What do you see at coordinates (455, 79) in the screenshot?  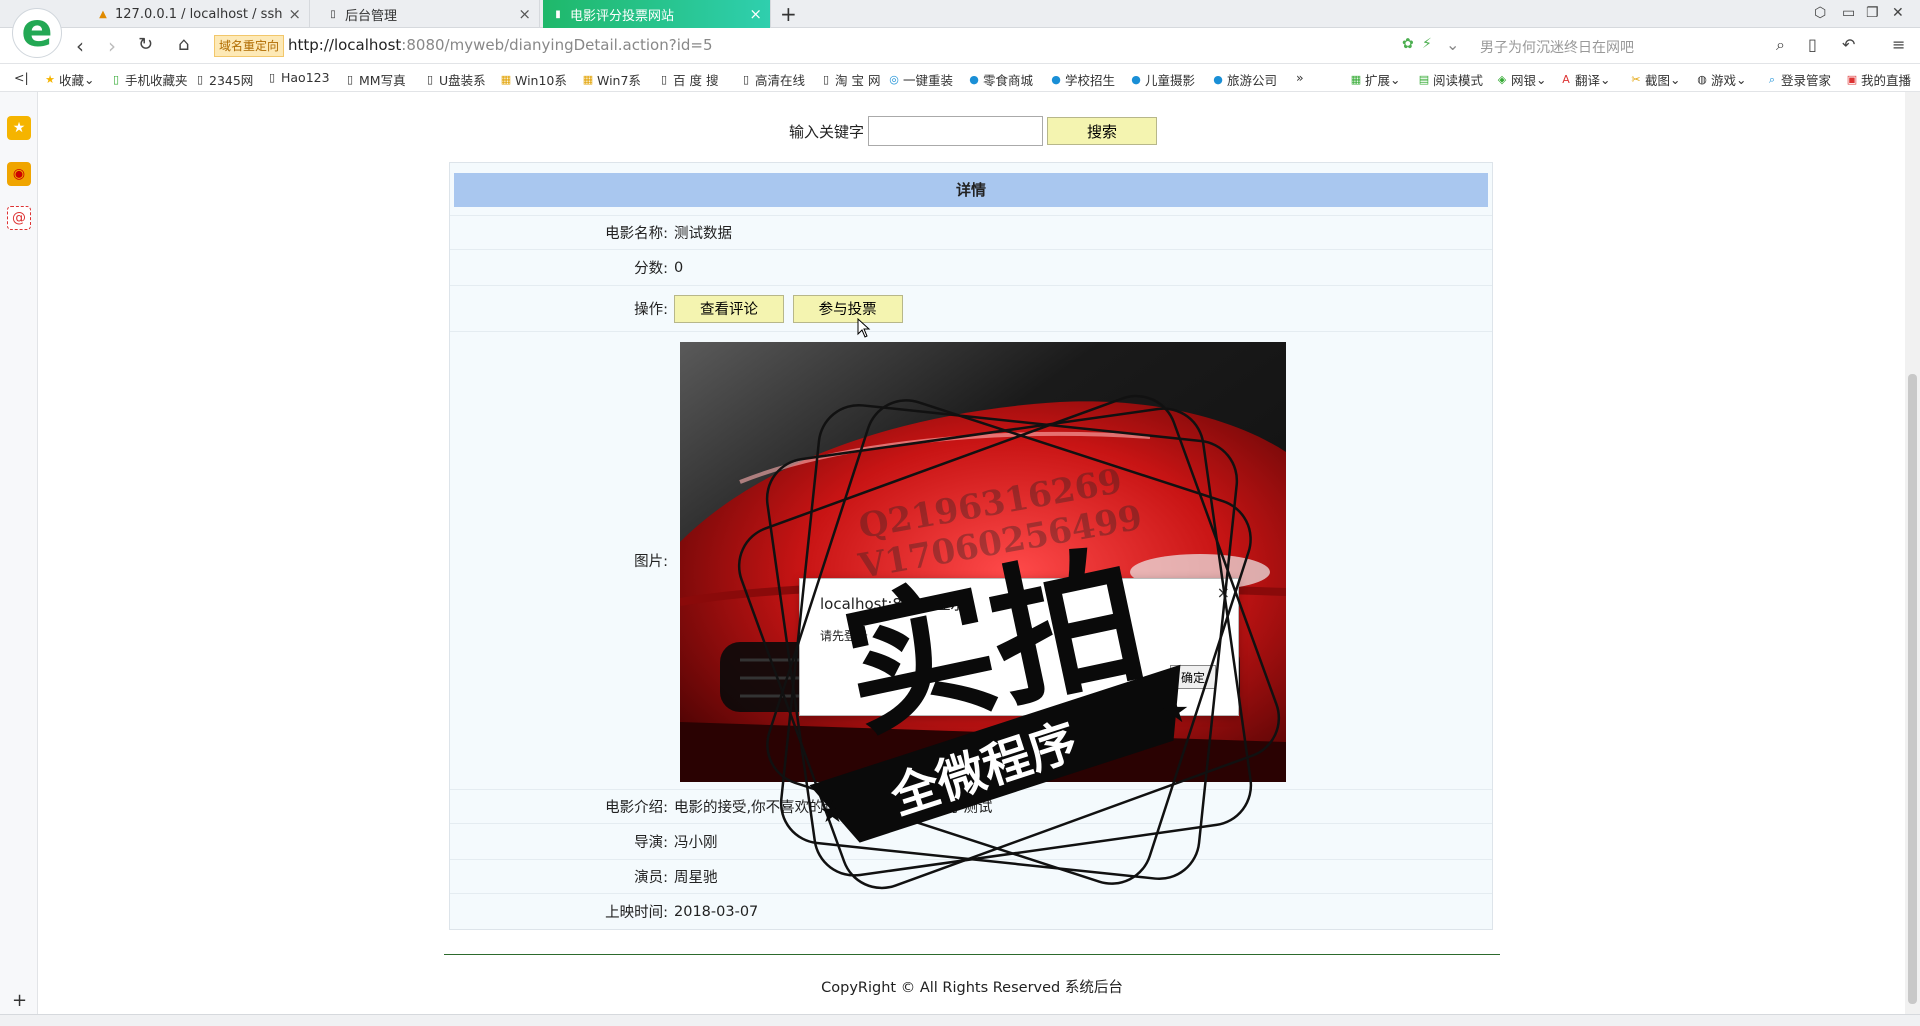 I see `bookmark-usb: ▯ U盘装系` at bounding box center [455, 79].